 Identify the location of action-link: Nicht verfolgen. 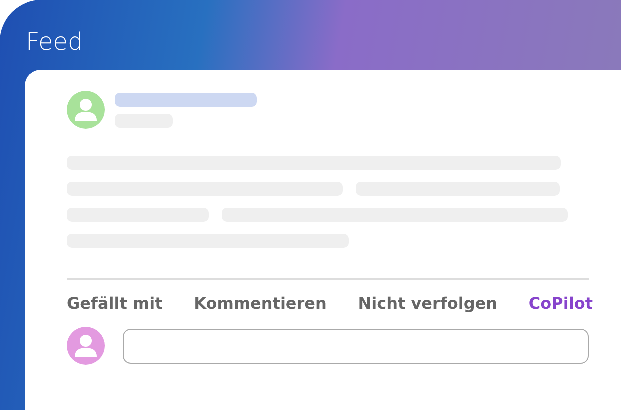
(428, 303).